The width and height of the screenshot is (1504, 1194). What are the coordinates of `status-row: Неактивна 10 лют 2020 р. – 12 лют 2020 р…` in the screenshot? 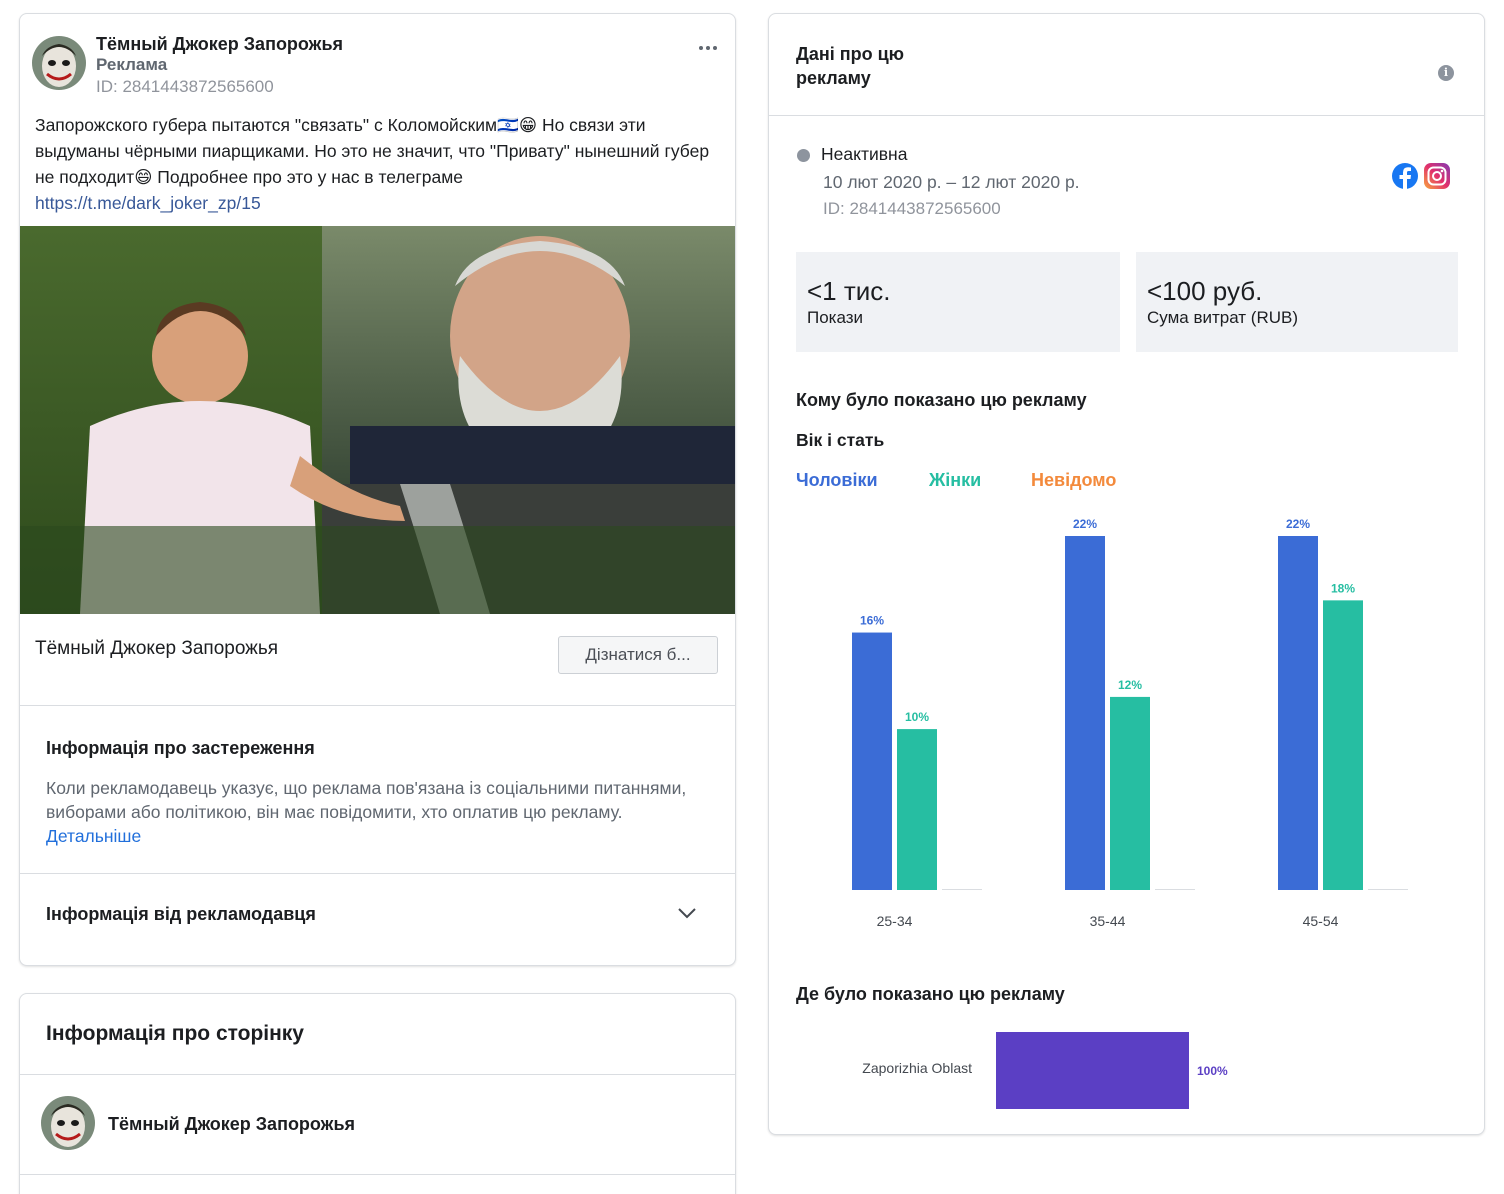 It's located at (1127, 184).